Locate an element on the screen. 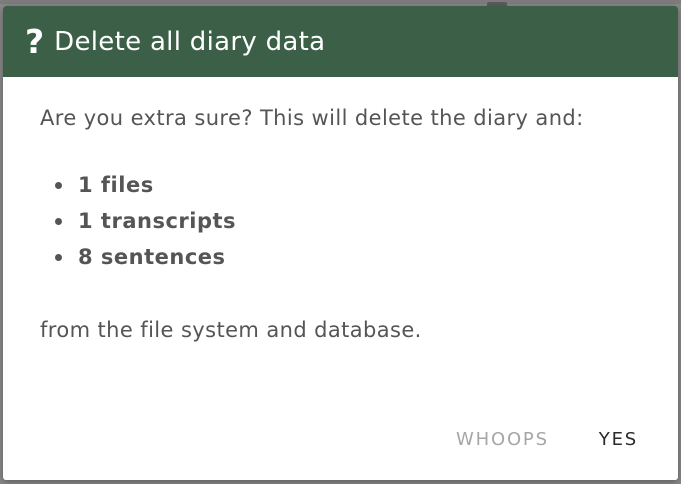 The width and height of the screenshot is (681, 484). dialog-outro-text: from the file system and database. is located at coordinates (231, 330).